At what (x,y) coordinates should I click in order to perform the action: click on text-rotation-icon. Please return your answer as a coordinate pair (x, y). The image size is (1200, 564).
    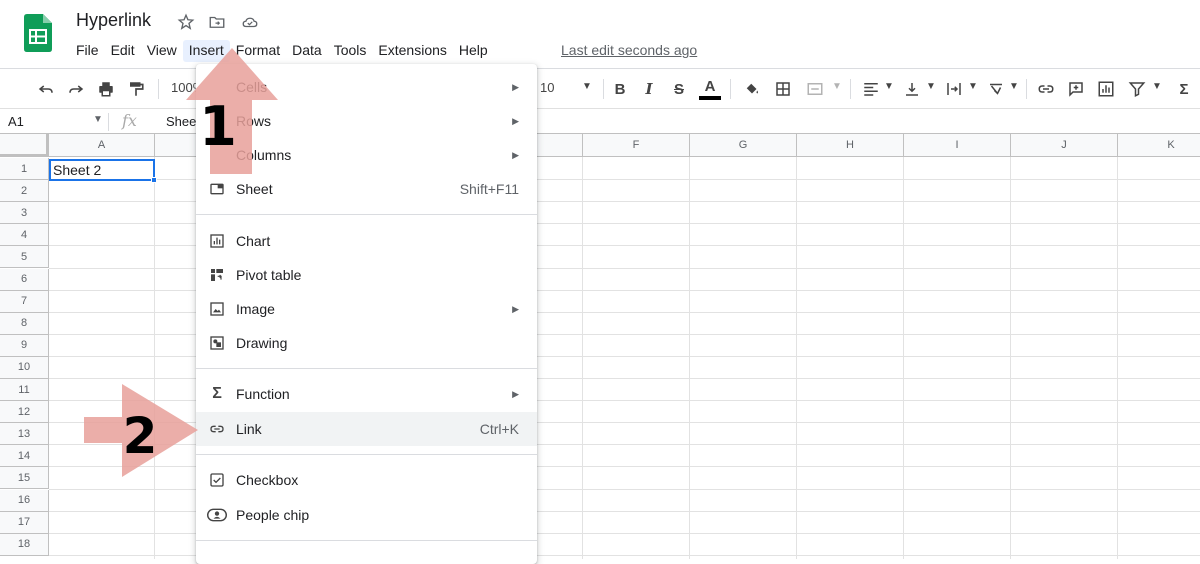
    Looking at the image, I should click on (996, 89).